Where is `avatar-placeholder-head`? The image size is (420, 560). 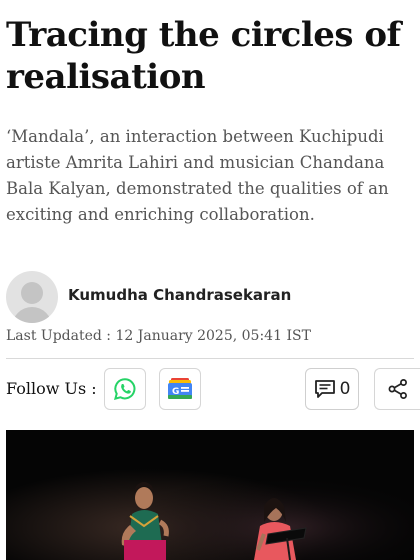 avatar-placeholder-head is located at coordinates (32, 293).